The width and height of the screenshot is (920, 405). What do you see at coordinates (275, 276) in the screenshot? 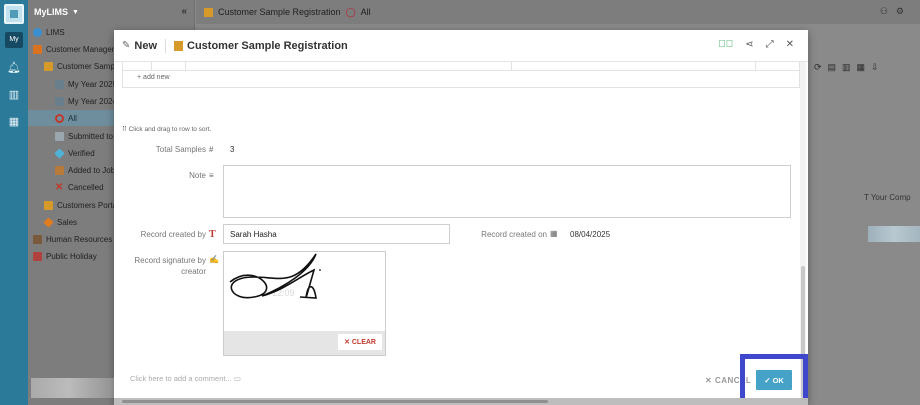
I see `signature-drawing` at bounding box center [275, 276].